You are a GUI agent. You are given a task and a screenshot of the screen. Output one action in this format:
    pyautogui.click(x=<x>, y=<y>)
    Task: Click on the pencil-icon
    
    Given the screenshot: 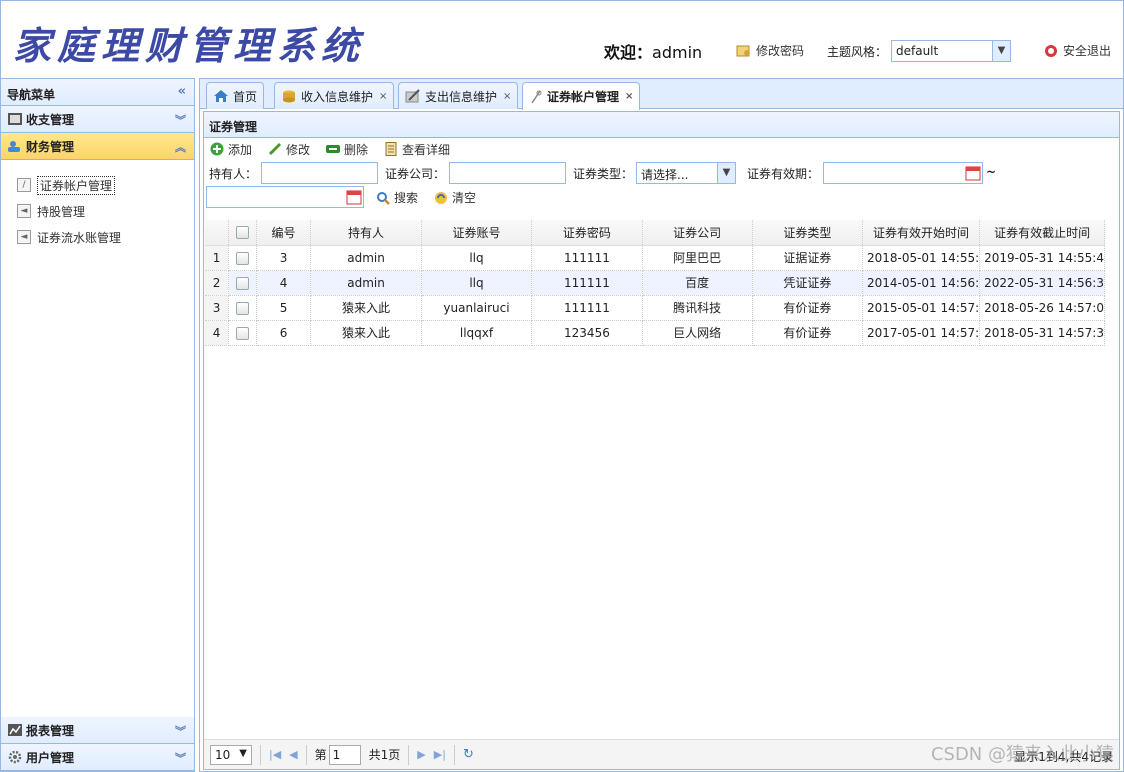 What is the action you would take?
    pyautogui.click(x=275, y=149)
    